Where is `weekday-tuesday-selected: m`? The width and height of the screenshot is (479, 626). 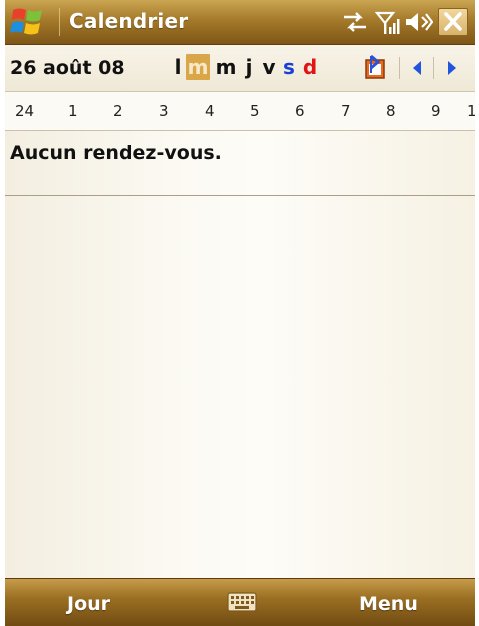
weekday-tuesday-selected: m is located at coordinates (198, 67).